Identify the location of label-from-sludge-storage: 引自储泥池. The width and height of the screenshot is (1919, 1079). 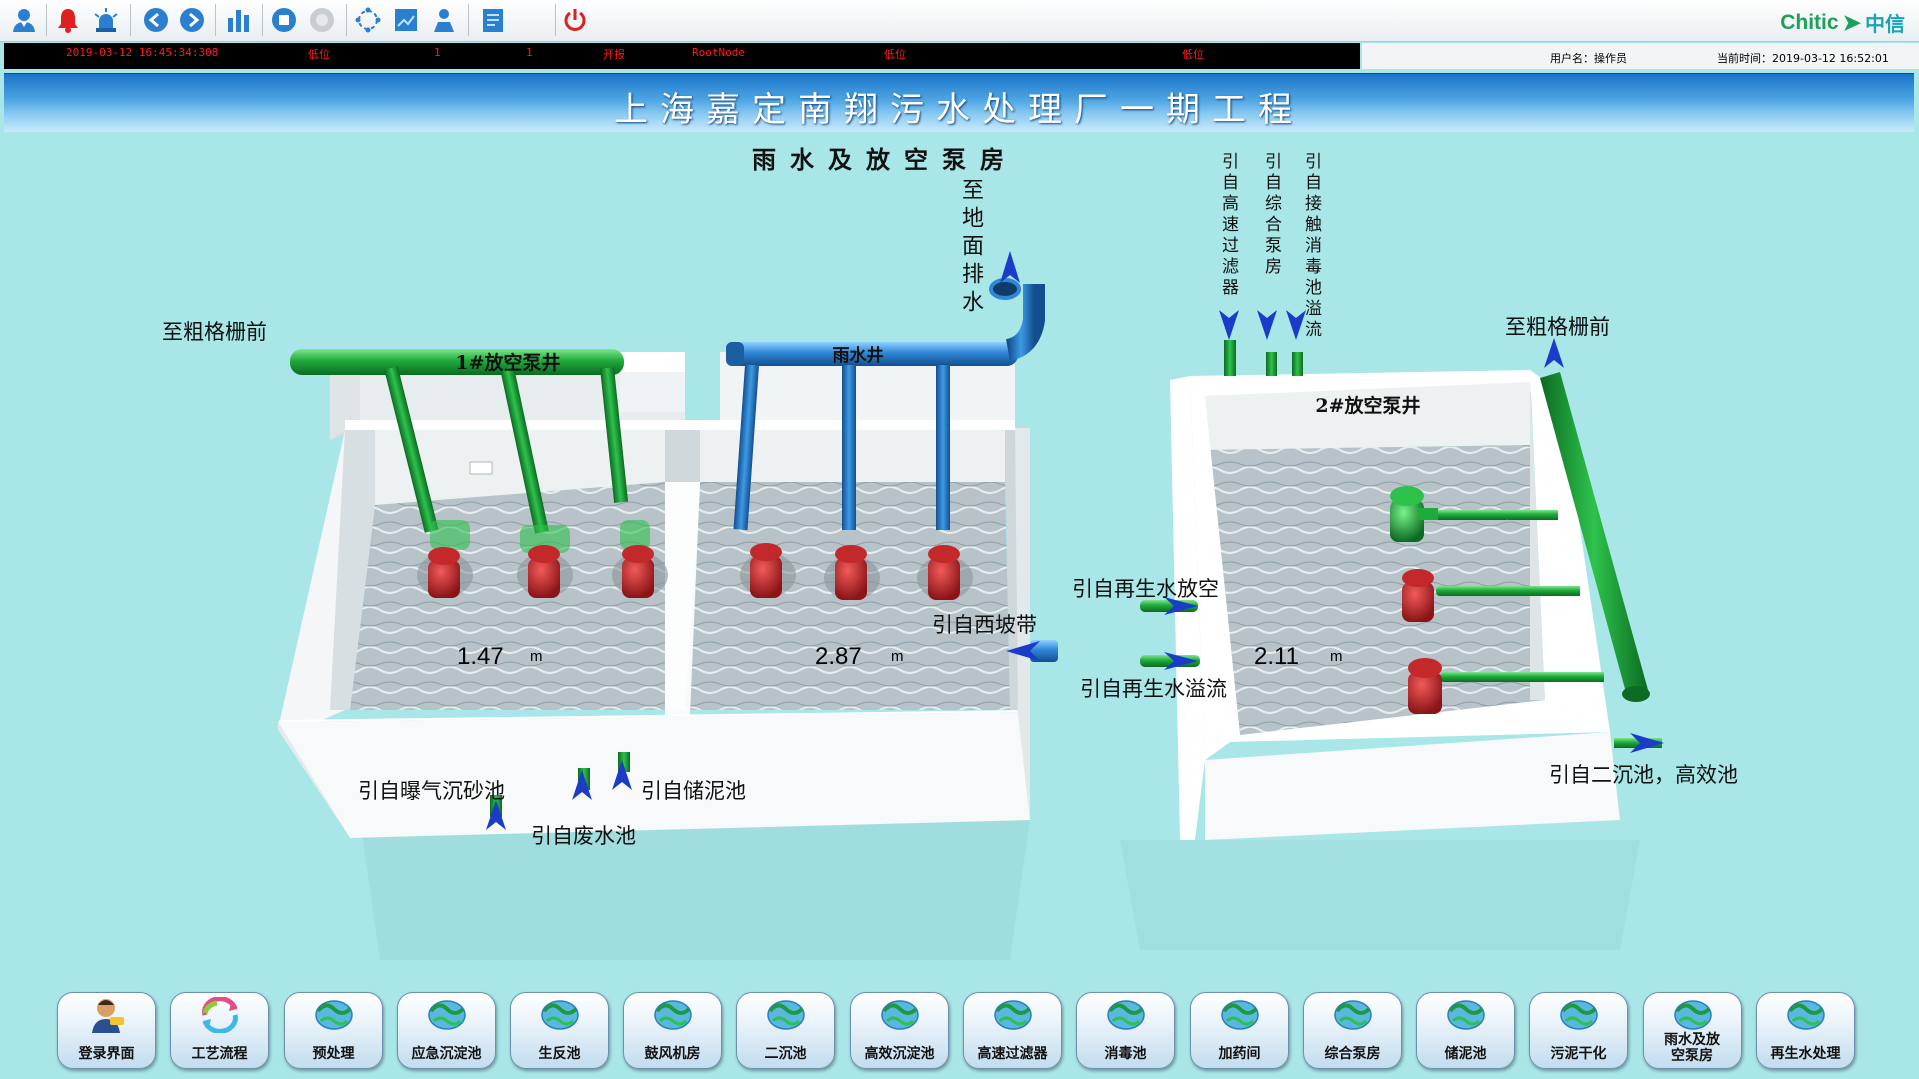
(693, 791).